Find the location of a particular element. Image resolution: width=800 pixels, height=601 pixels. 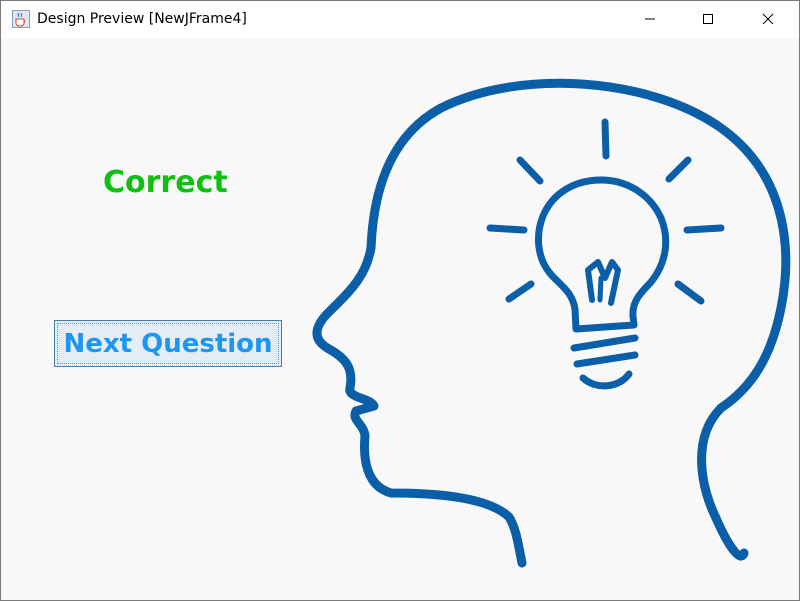

minimize-button is located at coordinates (650, 19).